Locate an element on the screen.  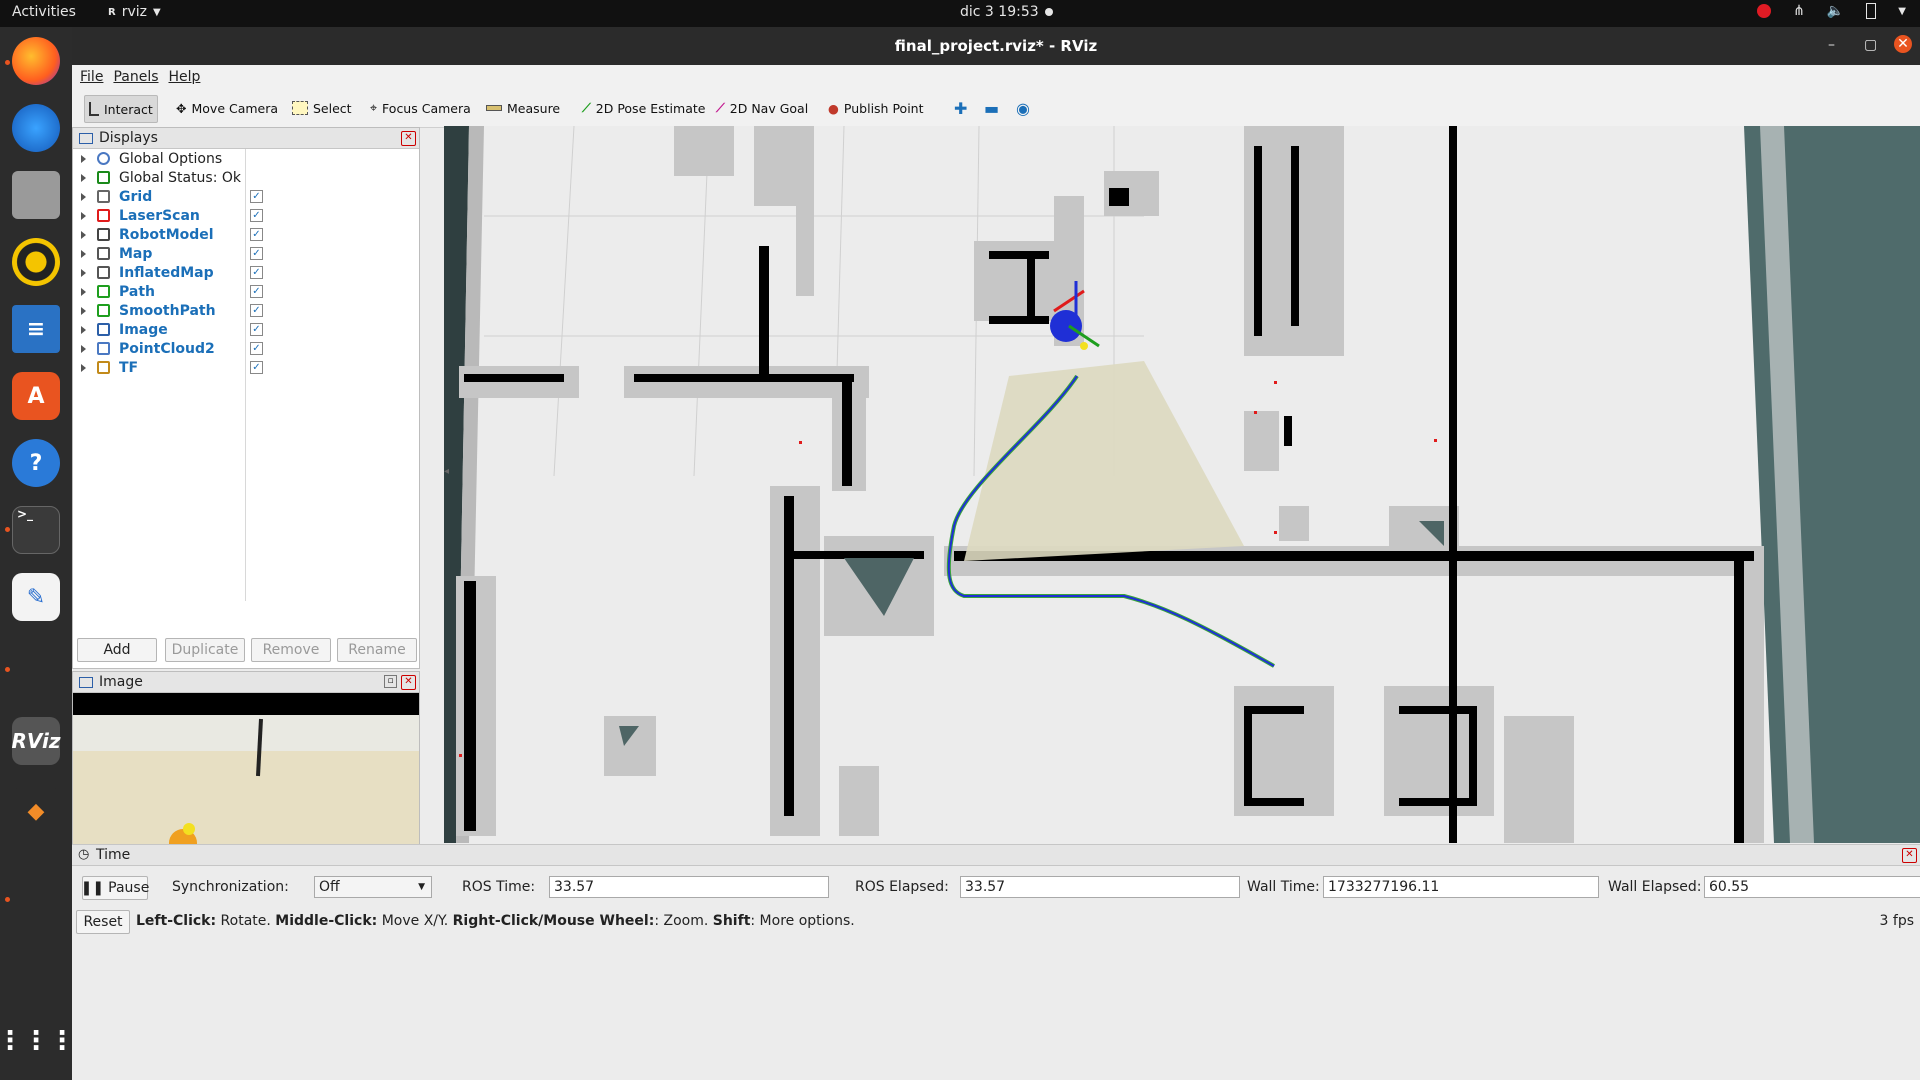
menu-file: File is located at coordinates (91, 77).